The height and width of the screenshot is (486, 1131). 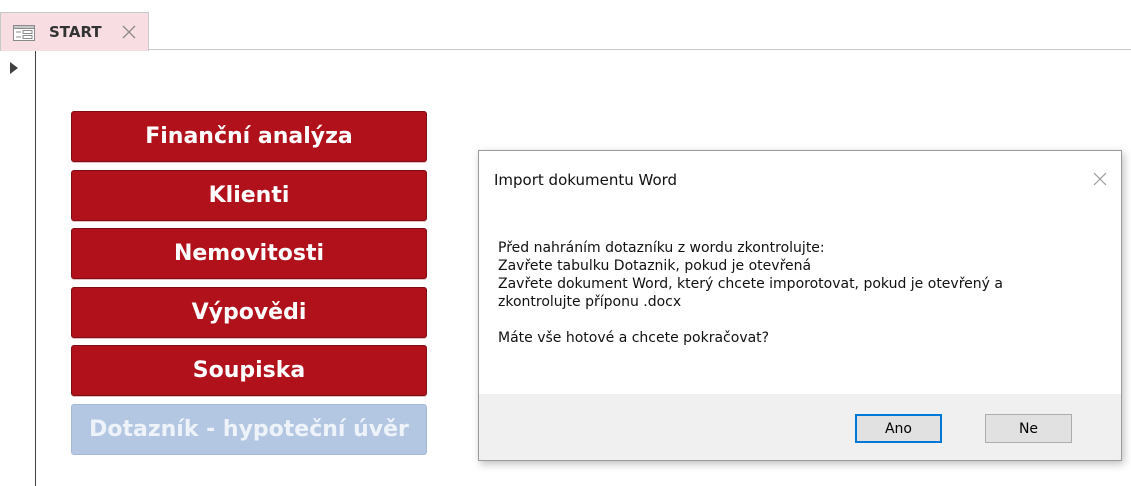 I want to click on no-button: Ne, so click(x=1028, y=428).